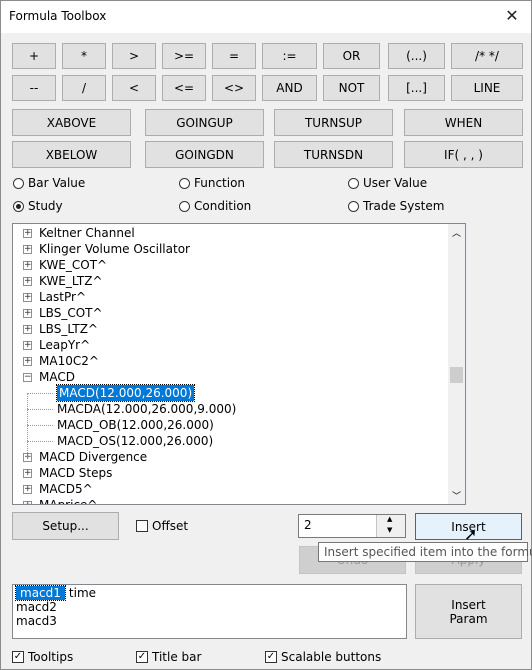 The image size is (532, 670). Describe the element at coordinates (56, 593) in the screenshot. I see `param-row: macd1 time` at that location.